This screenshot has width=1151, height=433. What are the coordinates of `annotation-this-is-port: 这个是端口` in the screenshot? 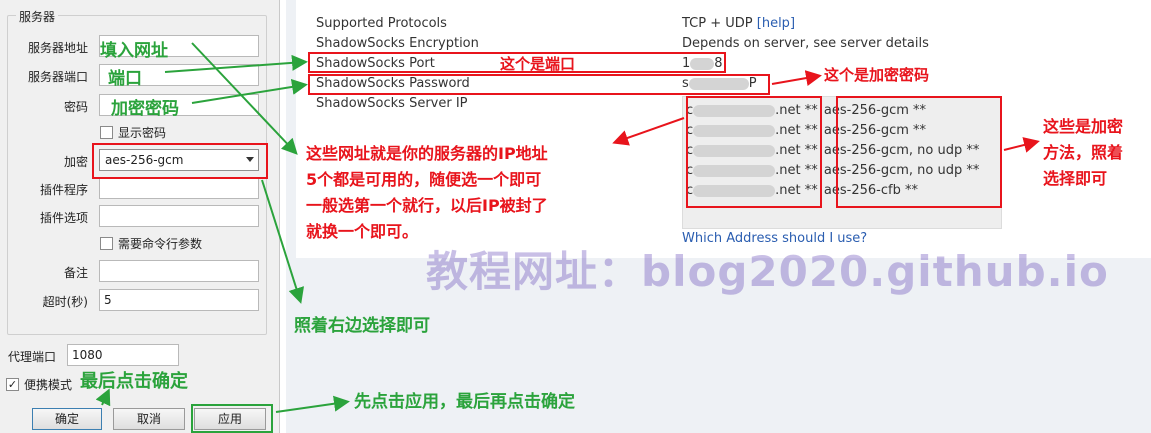 It's located at (538, 64).